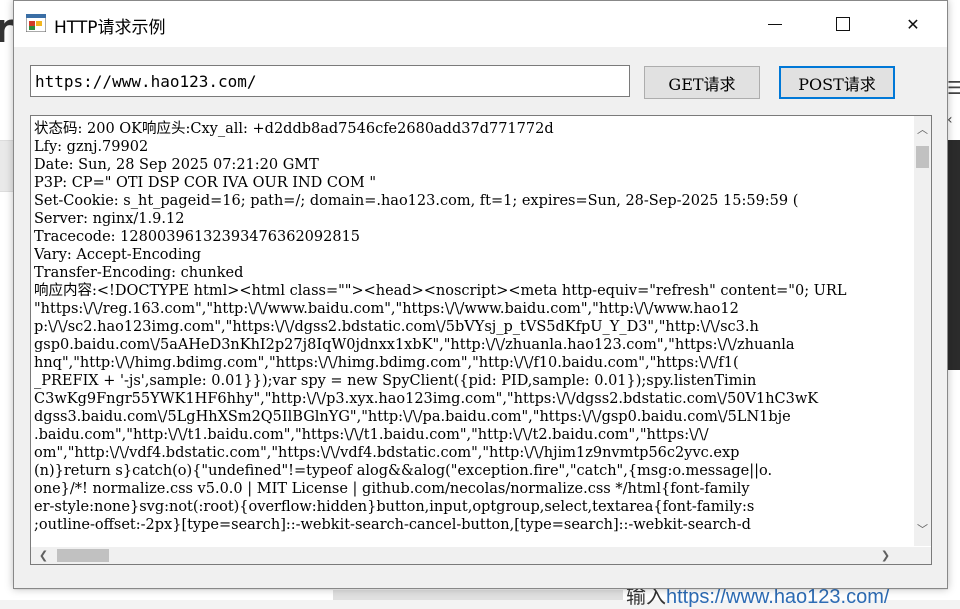  What do you see at coordinates (83, 555) in the screenshot?
I see `horizontal-scroll-thumb` at bounding box center [83, 555].